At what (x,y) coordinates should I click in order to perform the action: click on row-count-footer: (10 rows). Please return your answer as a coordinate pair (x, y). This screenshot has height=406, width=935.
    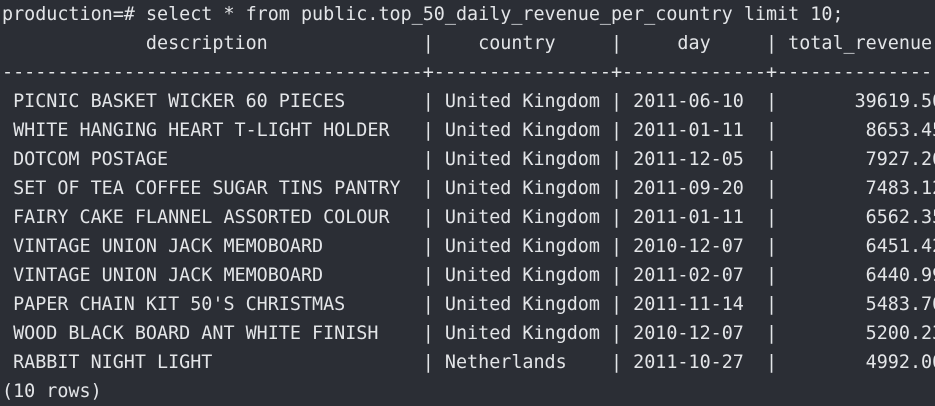
    Looking at the image, I should click on (52, 391).